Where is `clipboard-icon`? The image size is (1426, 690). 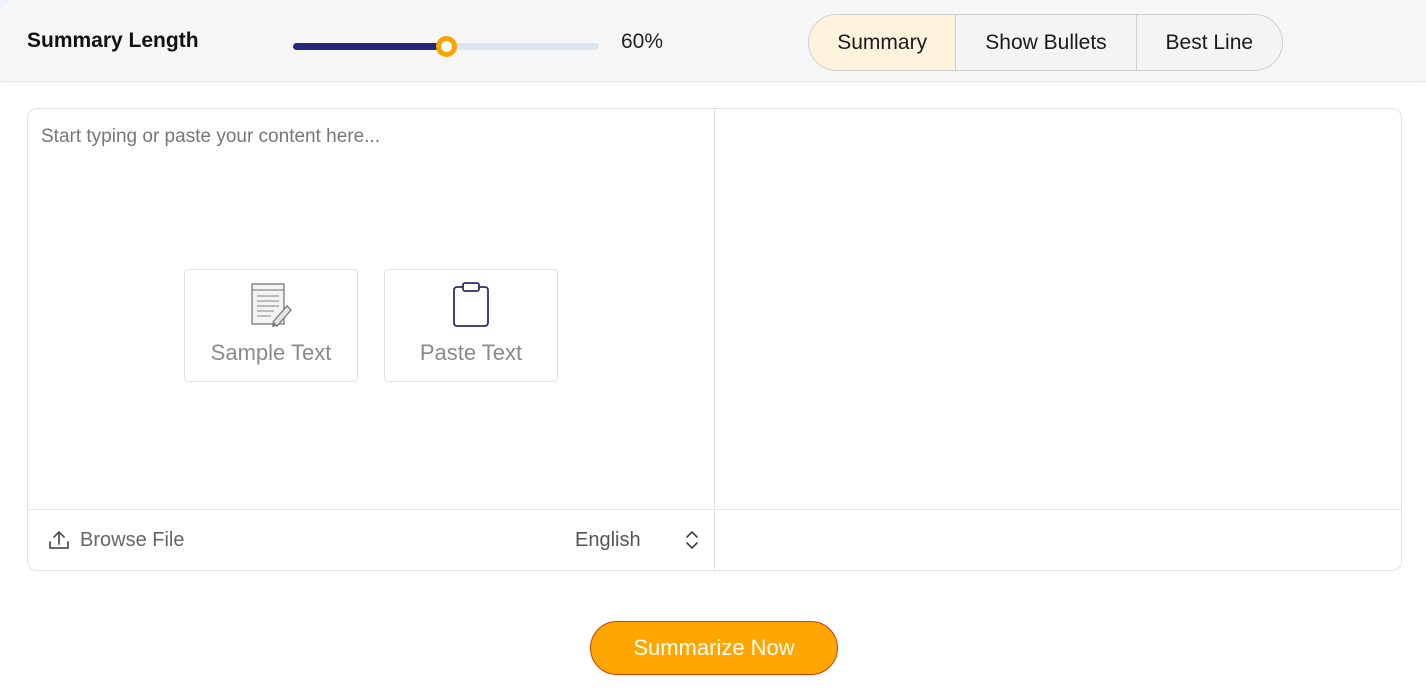
clipboard-icon is located at coordinates (471, 304).